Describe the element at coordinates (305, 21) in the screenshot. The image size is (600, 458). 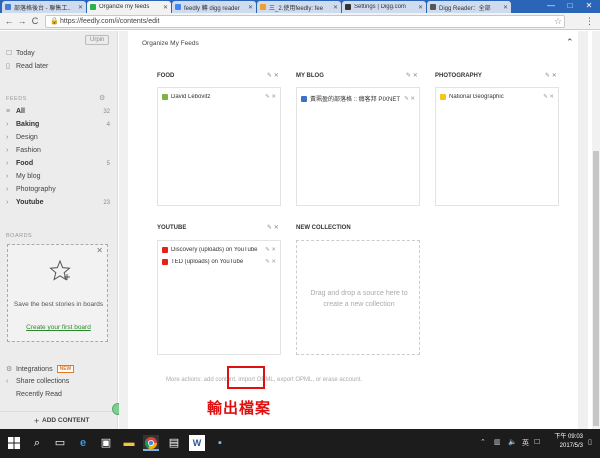
I see `address-bar: 🔒 https://feedly.com/i/contents/edit` at that location.